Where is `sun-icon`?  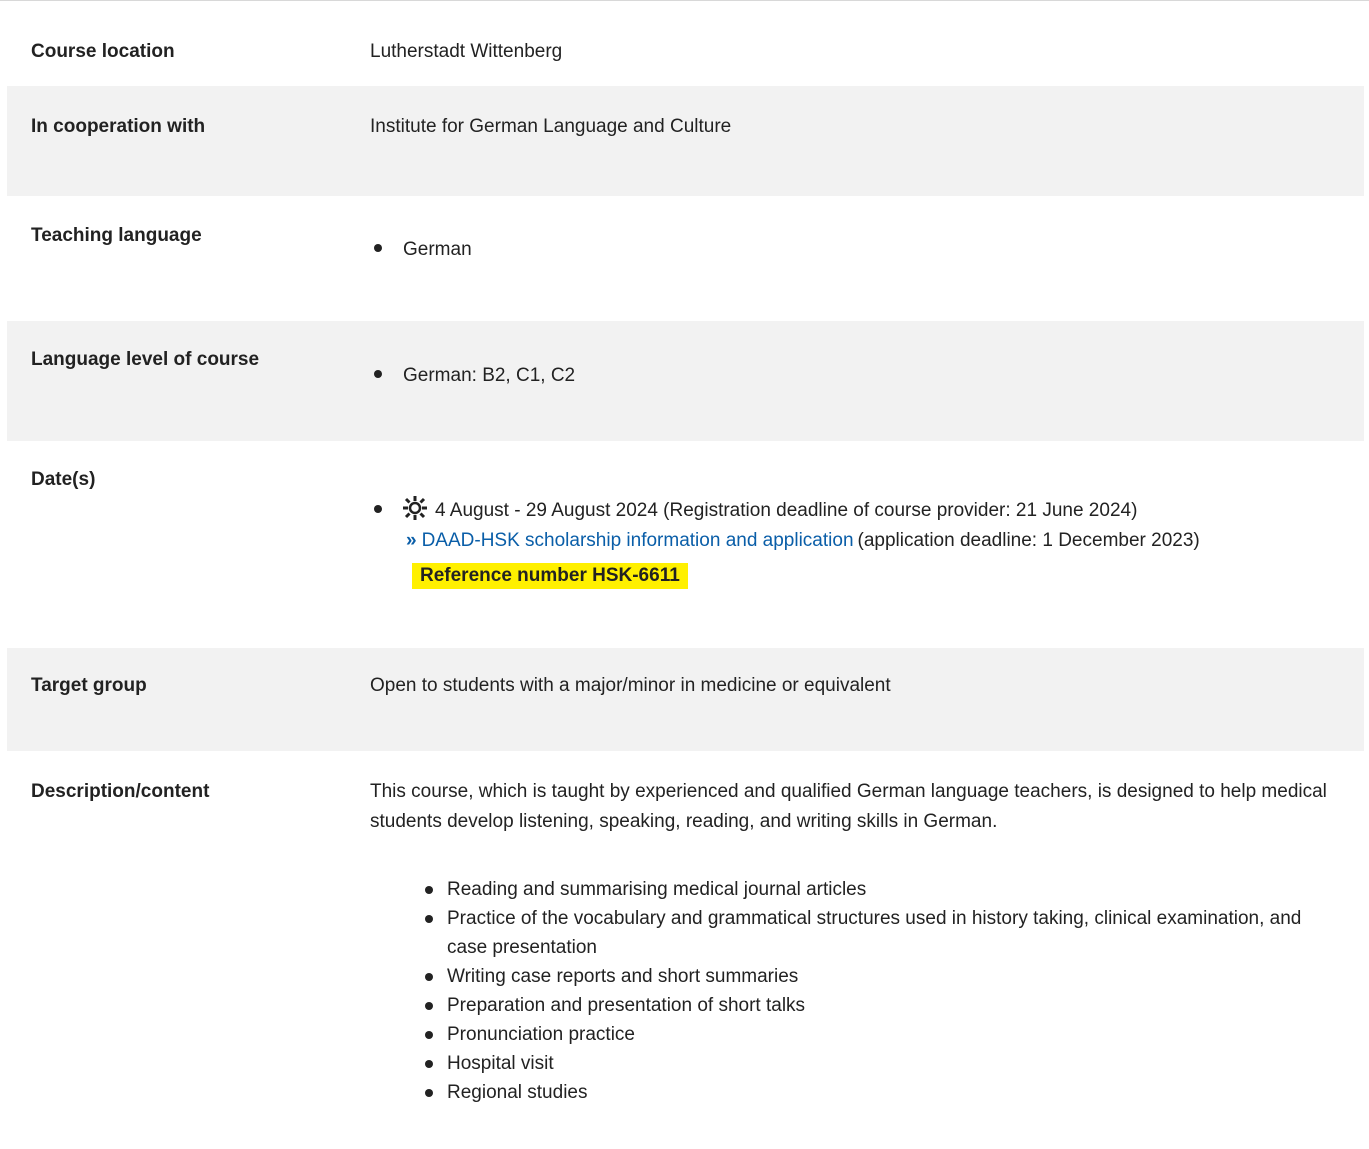
sun-icon is located at coordinates (415, 507).